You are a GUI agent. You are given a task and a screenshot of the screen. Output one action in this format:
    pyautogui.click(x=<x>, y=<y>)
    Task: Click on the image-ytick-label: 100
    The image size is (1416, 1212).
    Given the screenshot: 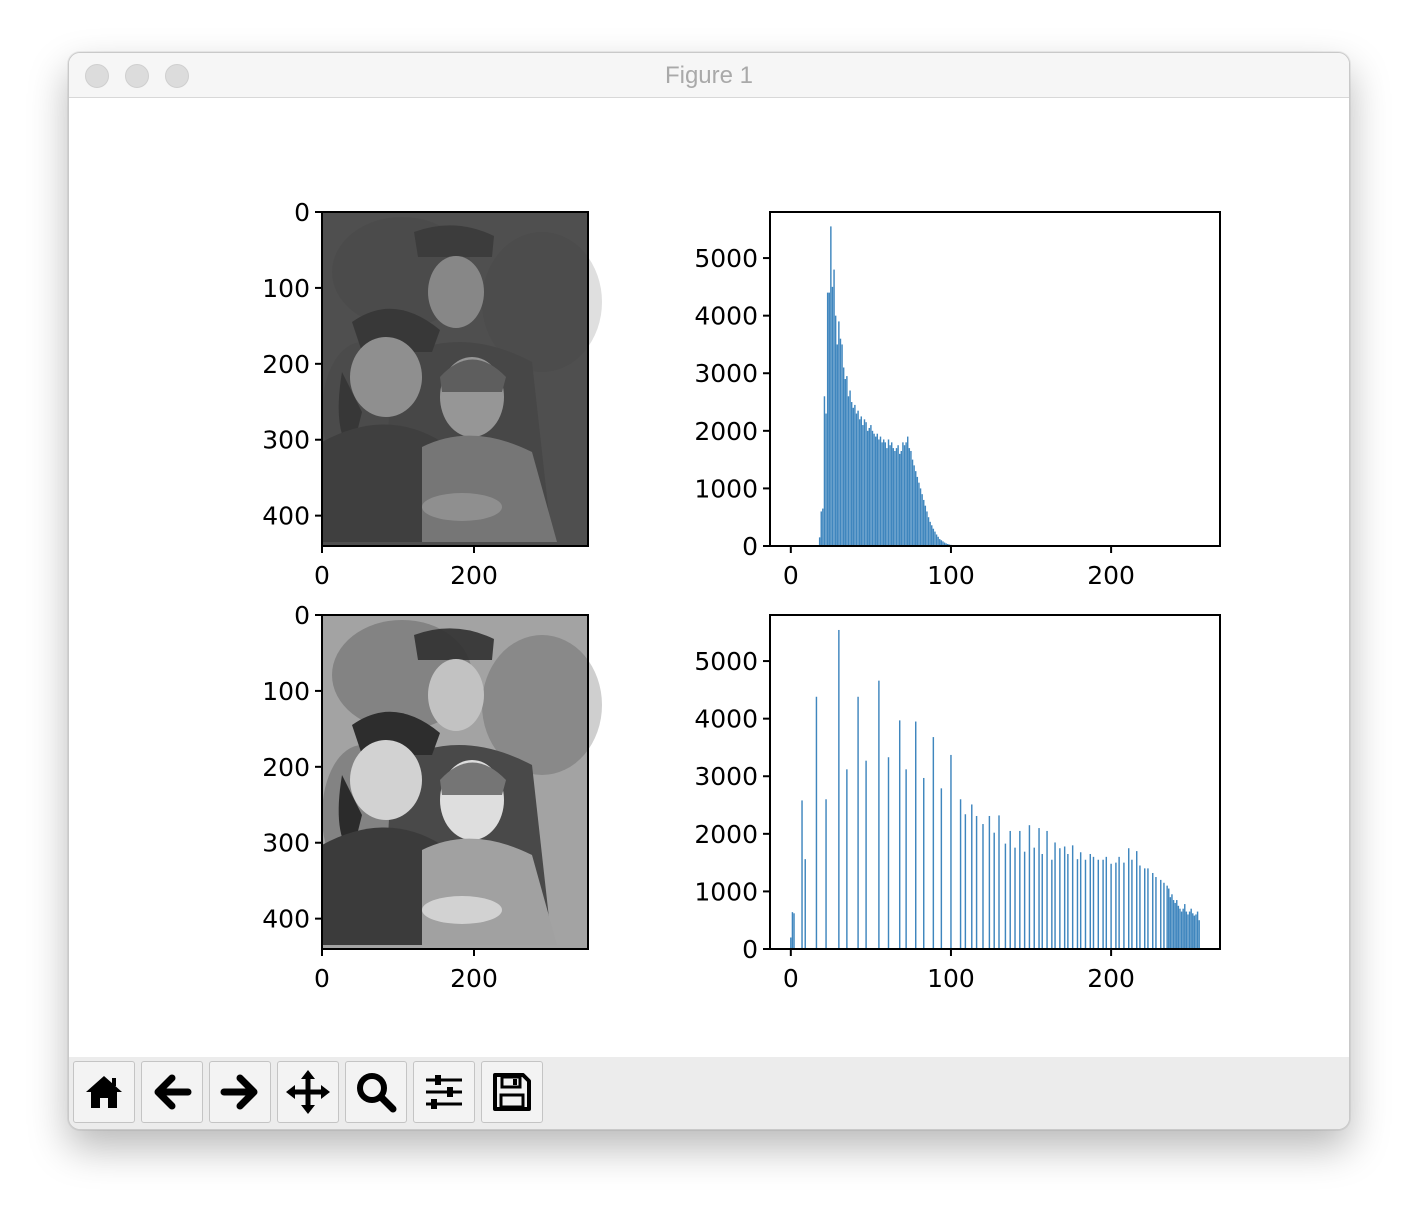 What is the action you would take?
    pyautogui.click(x=286, y=288)
    